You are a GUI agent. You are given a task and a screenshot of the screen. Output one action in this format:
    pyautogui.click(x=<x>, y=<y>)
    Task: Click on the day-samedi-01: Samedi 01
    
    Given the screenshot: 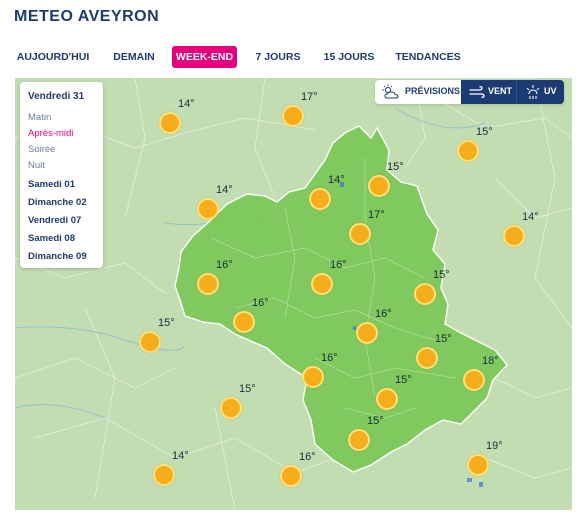 What is the action you would take?
    pyautogui.click(x=51, y=184)
    